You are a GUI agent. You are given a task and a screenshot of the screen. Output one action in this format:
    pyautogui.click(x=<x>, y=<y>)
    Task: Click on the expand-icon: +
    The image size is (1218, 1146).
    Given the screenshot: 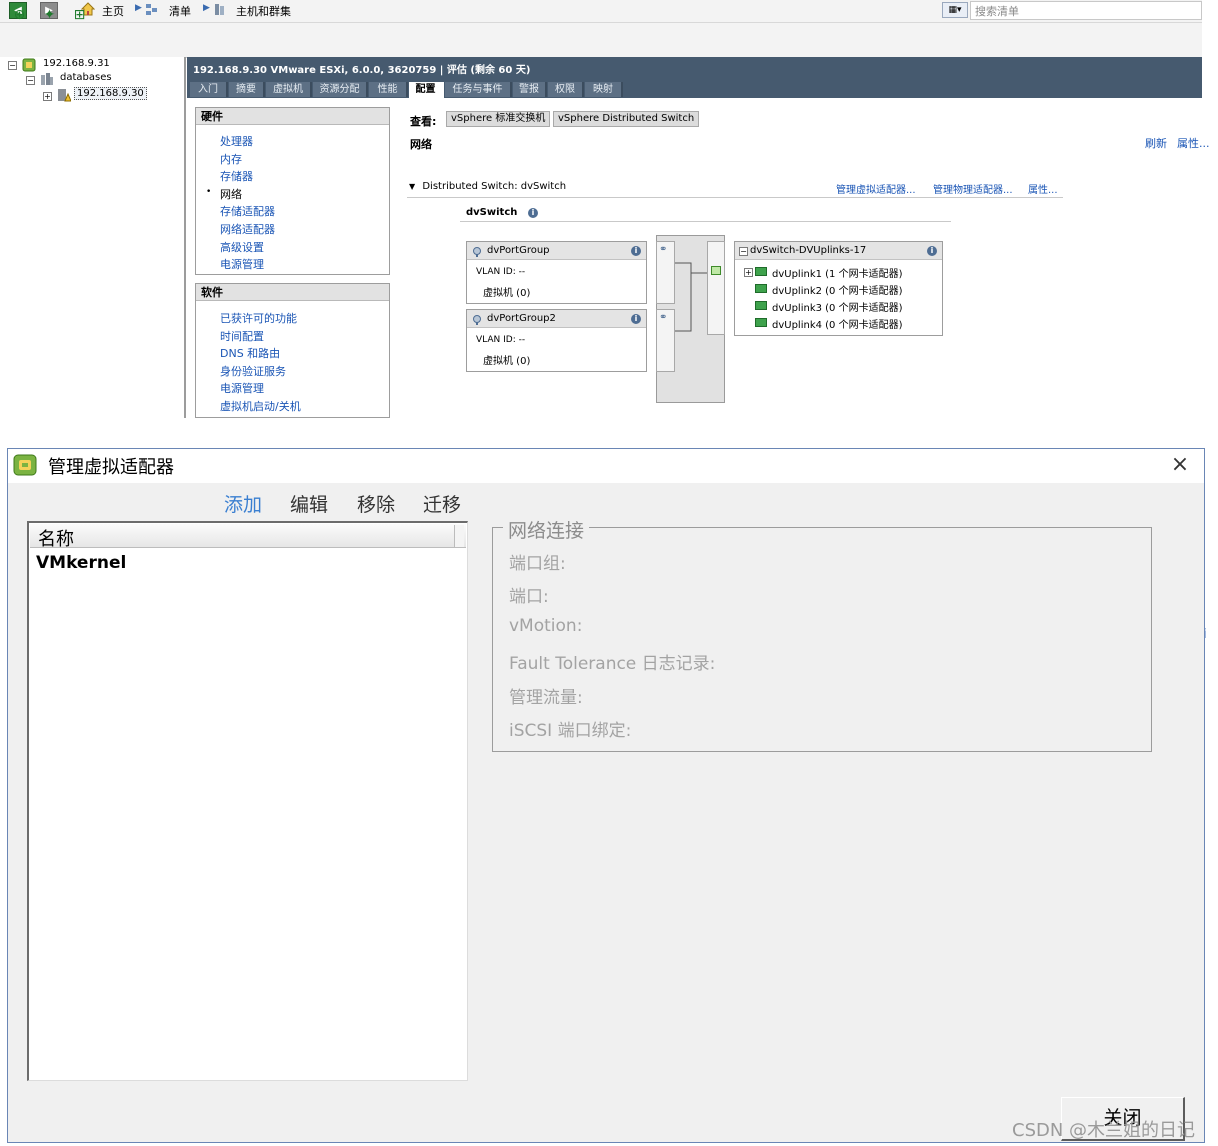 What is the action you would take?
    pyautogui.click(x=748, y=272)
    